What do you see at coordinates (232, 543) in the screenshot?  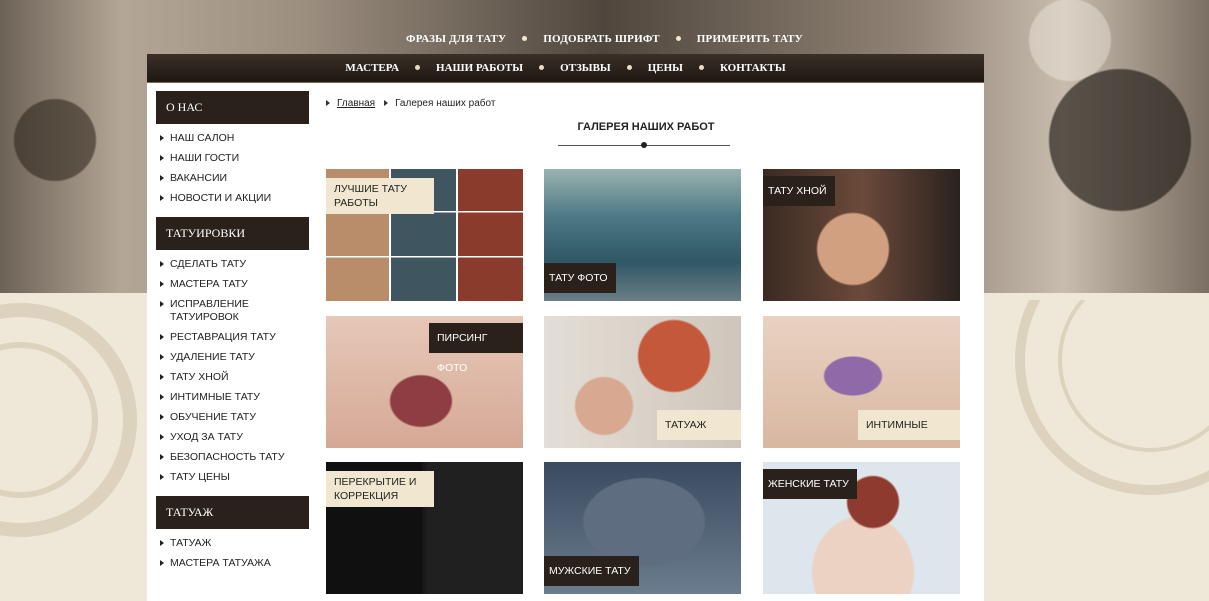 I see `sidebar-item-tatuazh: Татуаж` at bounding box center [232, 543].